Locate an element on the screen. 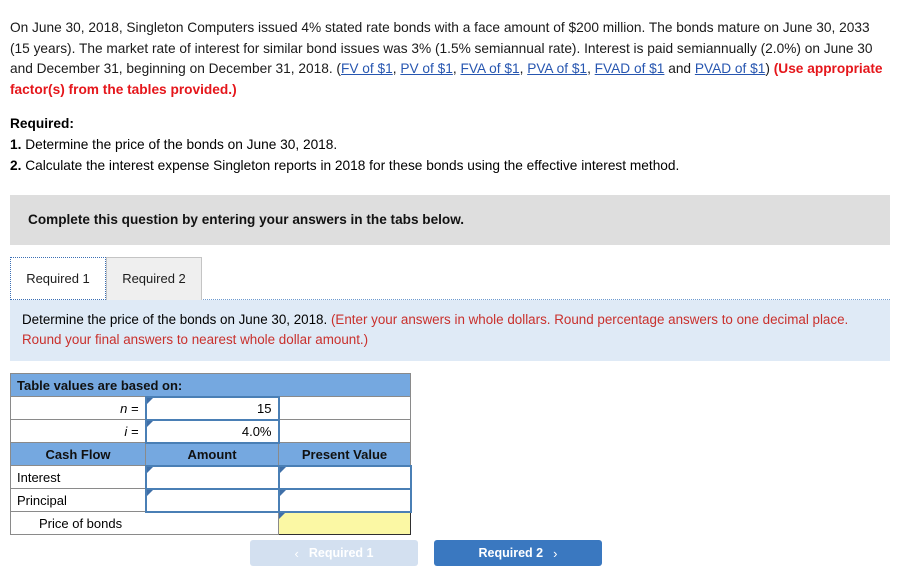 The image size is (900, 570). link-fv-of-1: FV of $1 is located at coordinates (367, 68).